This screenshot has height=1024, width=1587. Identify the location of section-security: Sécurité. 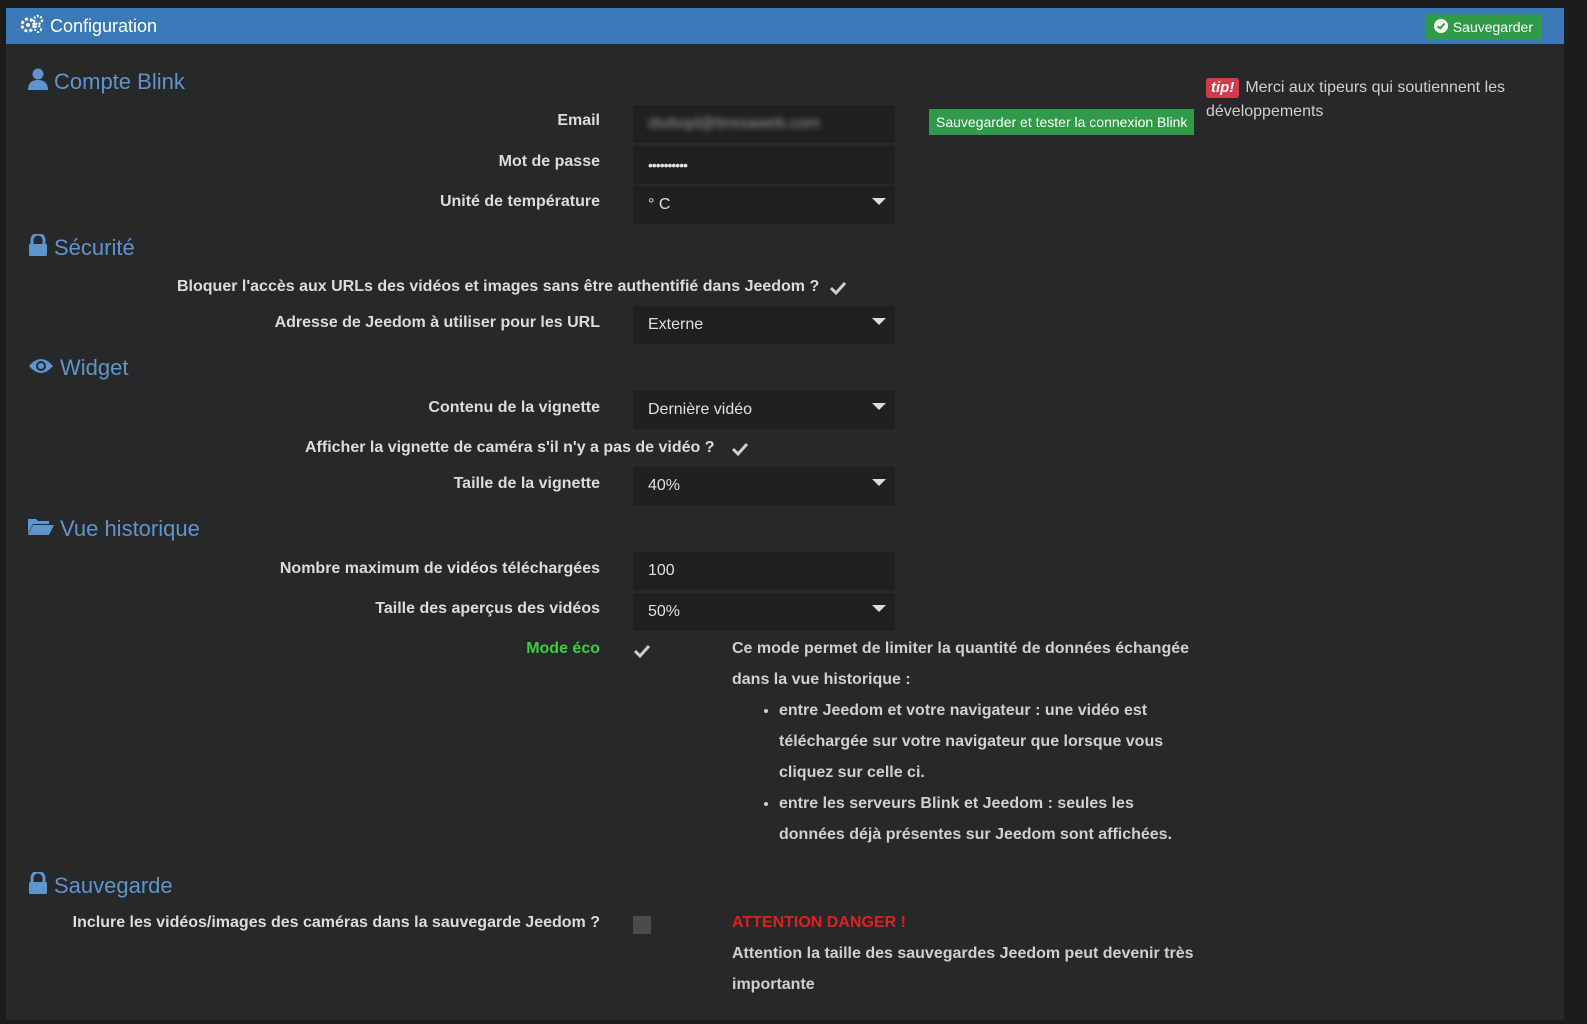
(81, 247).